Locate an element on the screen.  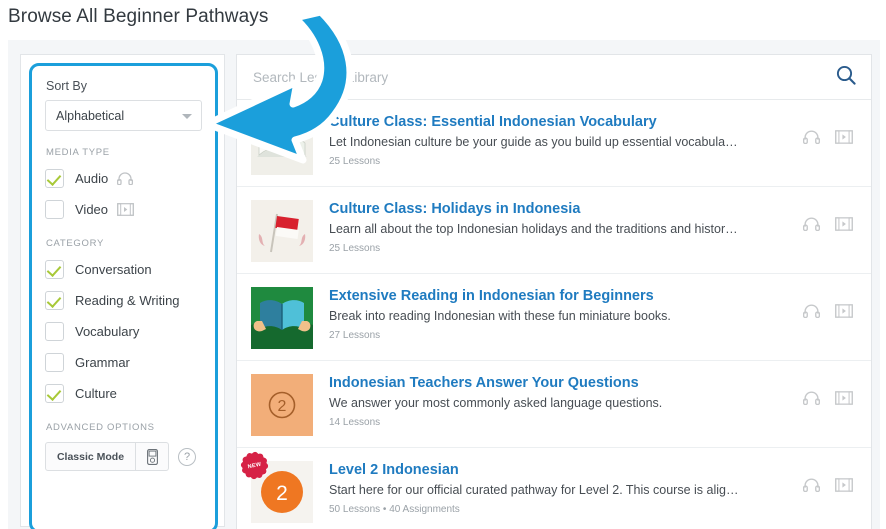
filter-label-reading-writing: Reading & Writing is located at coordinates (127, 300).